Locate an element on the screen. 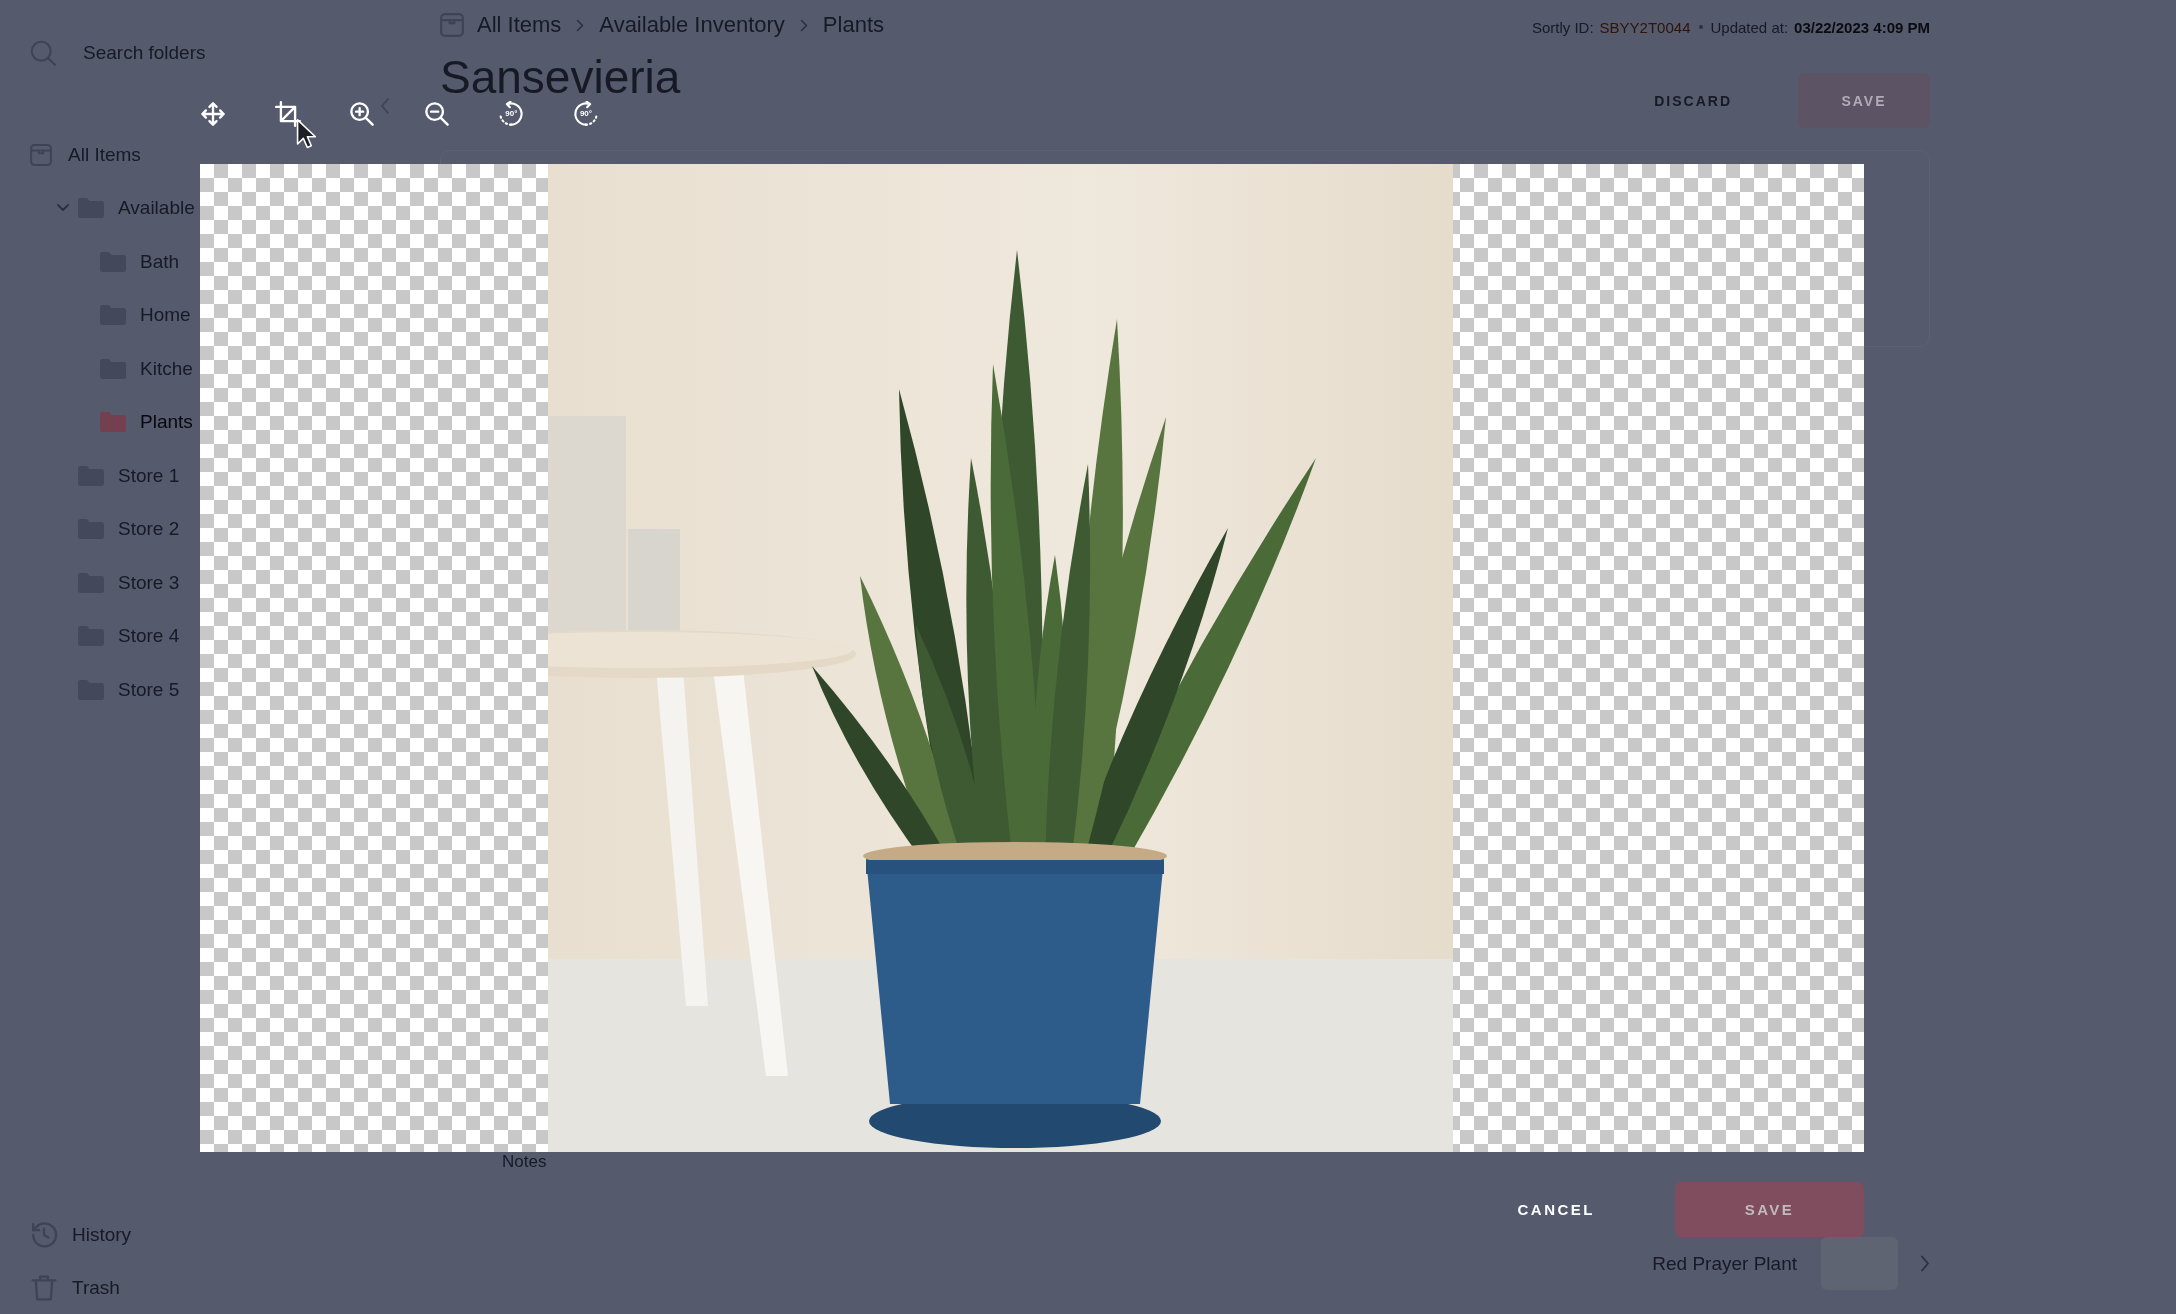 Image resolution: width=2176 pixels, height=1314 pixels. item-title: Sansevieria is located at coordinates (560, 77).